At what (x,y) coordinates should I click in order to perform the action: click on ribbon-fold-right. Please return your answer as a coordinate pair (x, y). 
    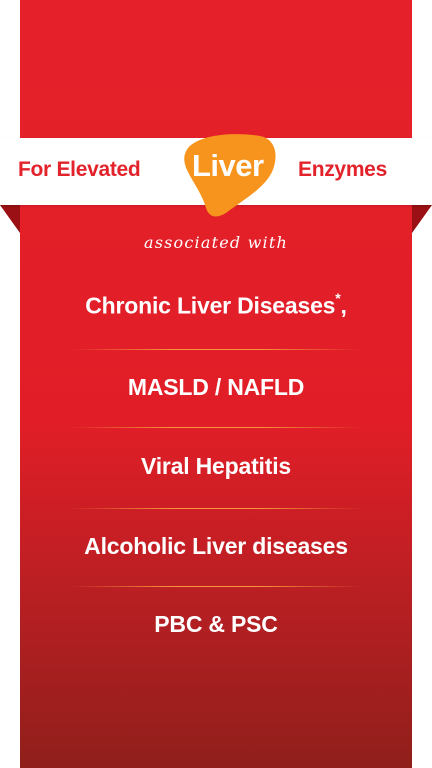
    Looking at the image, I should click on (422, 219).